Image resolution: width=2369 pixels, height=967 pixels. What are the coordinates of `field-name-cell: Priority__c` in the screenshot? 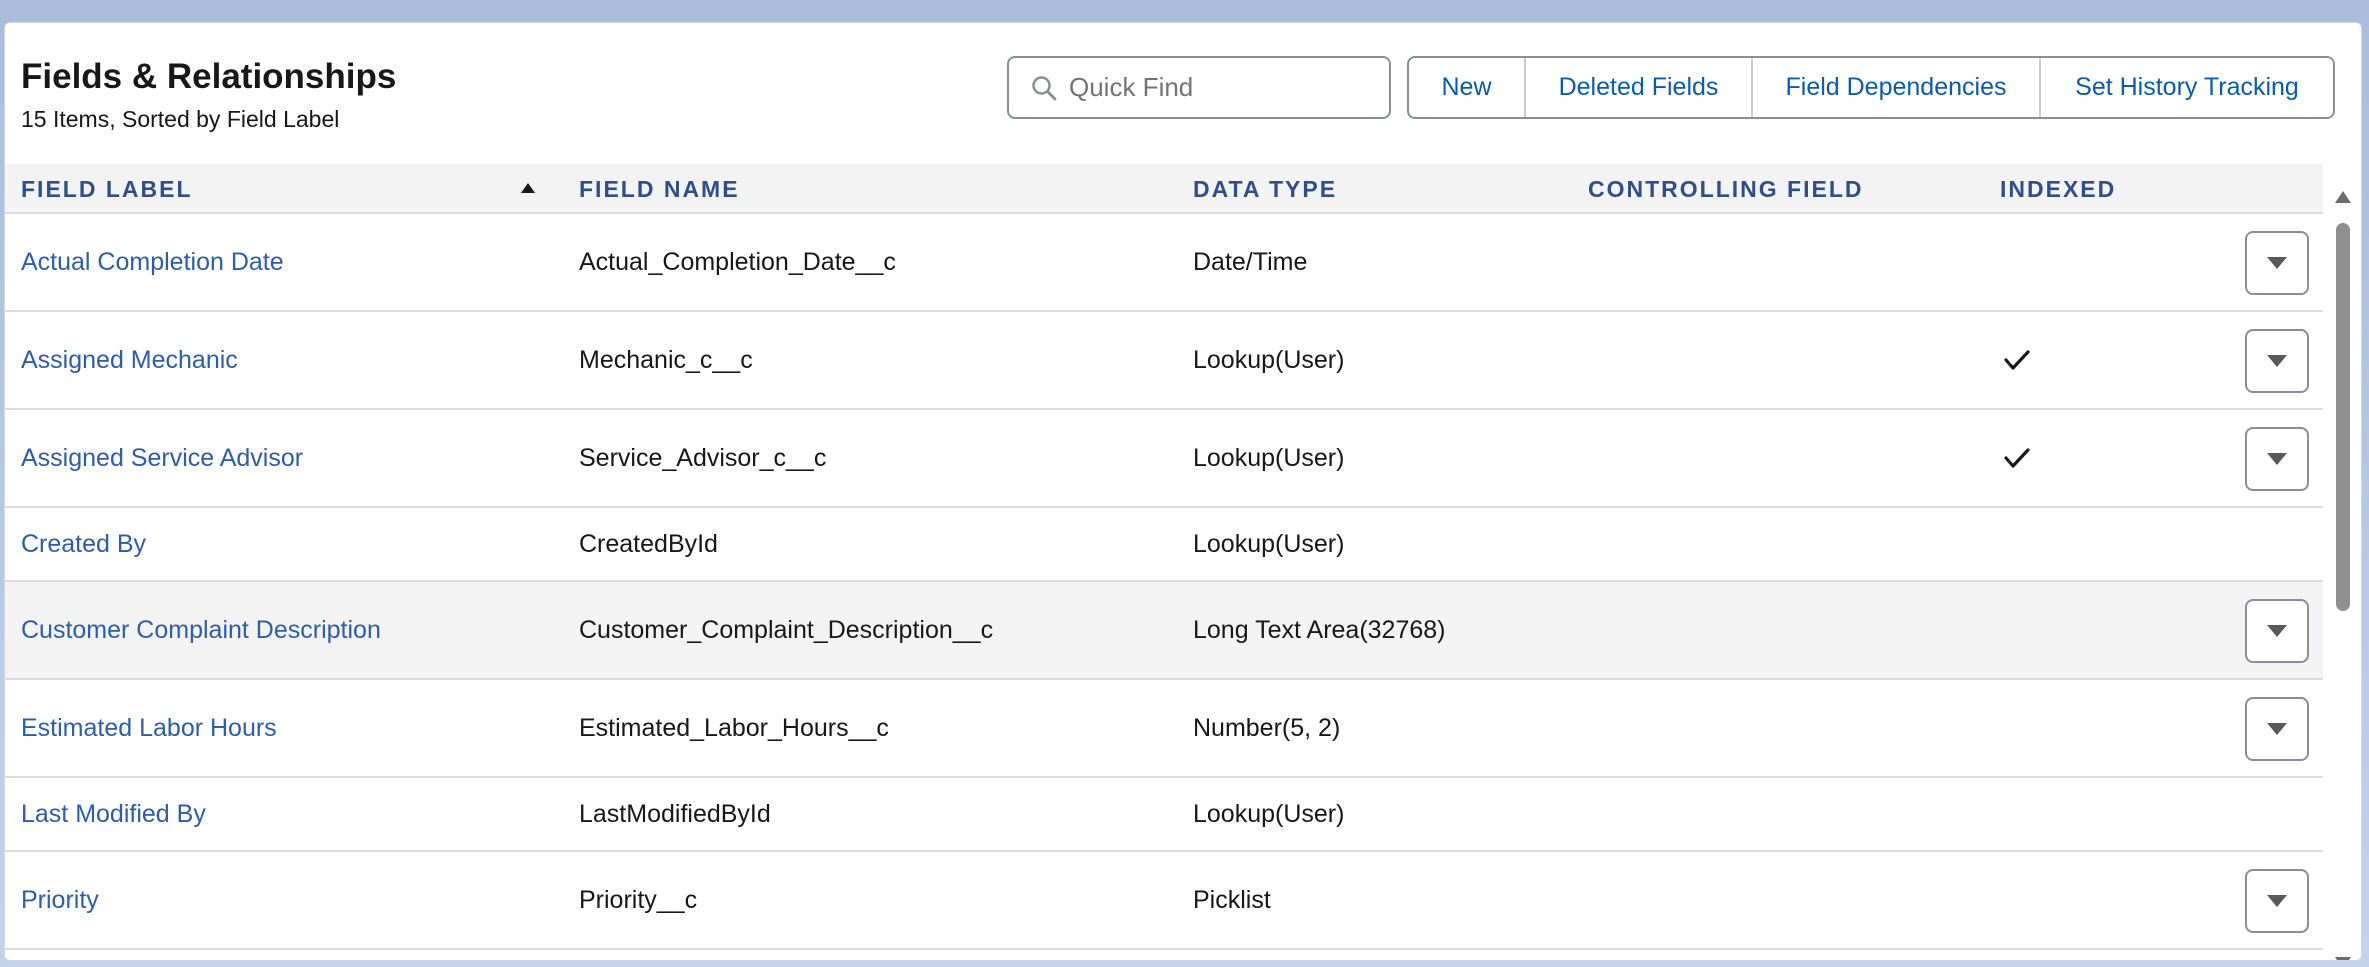 It's located at (638, 899).